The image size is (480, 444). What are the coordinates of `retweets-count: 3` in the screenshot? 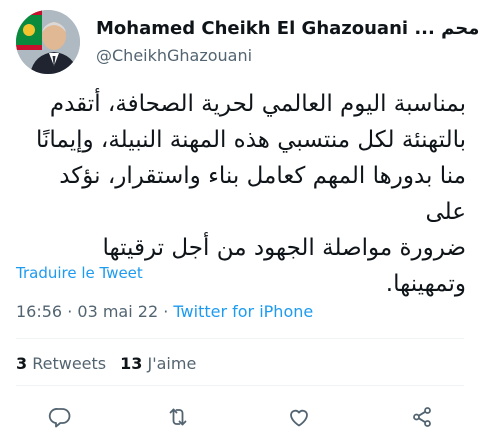 It's located at (22, 363).